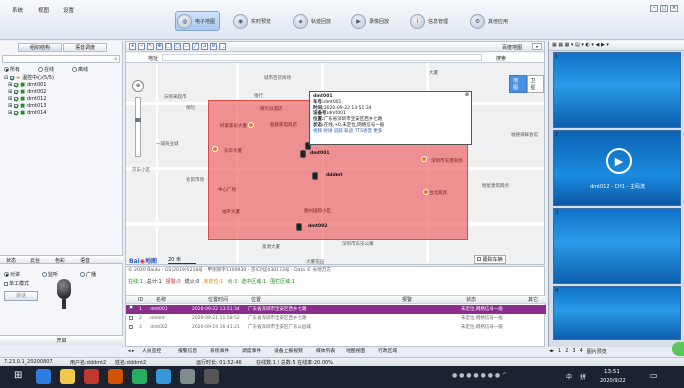 The image size is (684, 388). Describe the element at coordinates (27, 92) in the screenshot. I see `tree-device-2: ⊞ ■ dmt002` at that location.